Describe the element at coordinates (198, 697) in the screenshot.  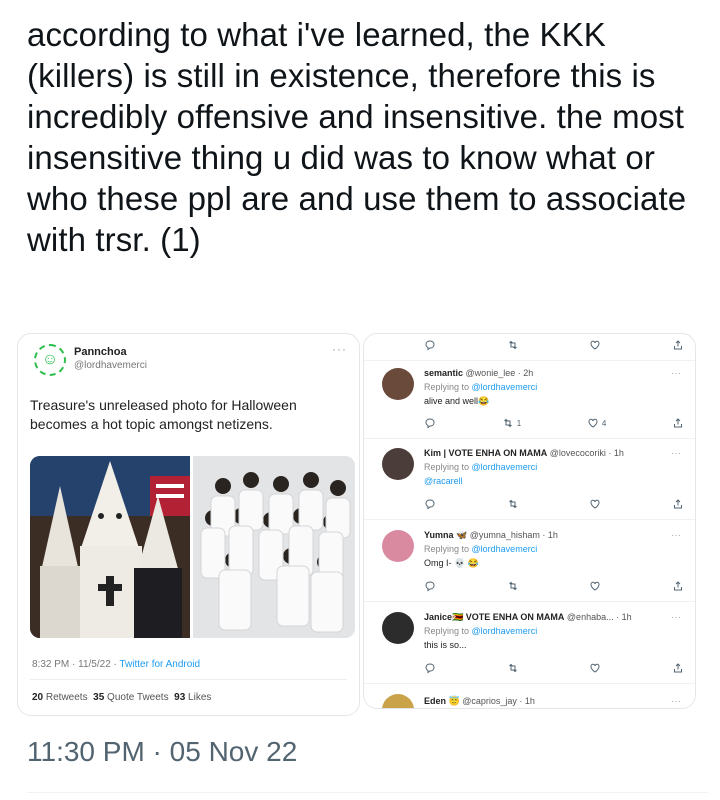
I see `likes-label: Likes` at that location.